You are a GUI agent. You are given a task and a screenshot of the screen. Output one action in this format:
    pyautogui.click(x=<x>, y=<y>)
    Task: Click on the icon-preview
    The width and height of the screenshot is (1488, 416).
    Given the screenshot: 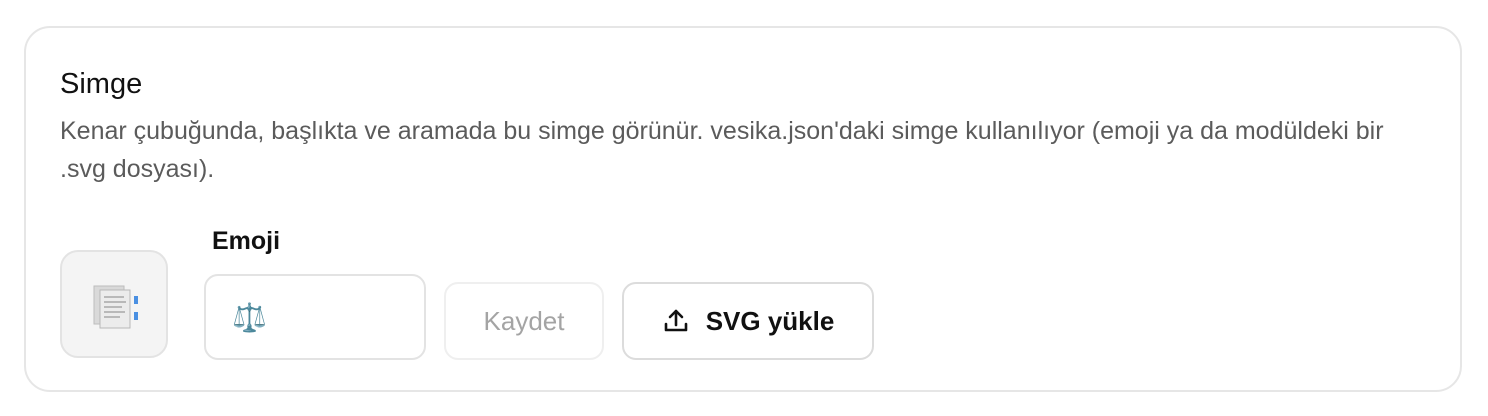 What is the action you would take?
    pyautogui.click(x=114, y=304)
    